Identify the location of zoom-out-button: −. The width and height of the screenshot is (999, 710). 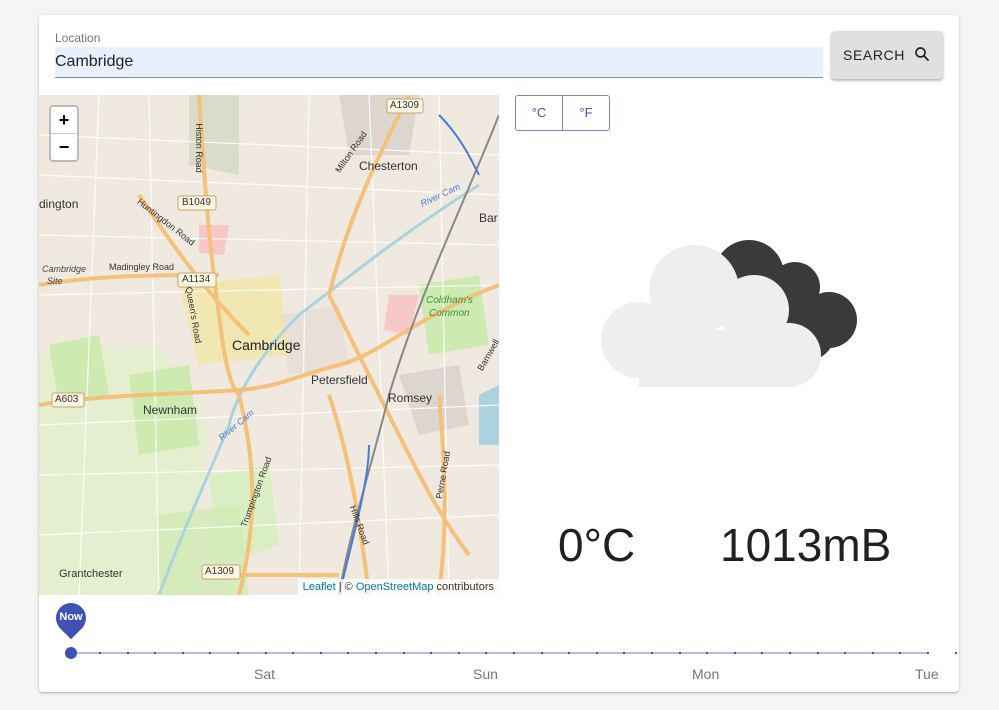
(64, 147).